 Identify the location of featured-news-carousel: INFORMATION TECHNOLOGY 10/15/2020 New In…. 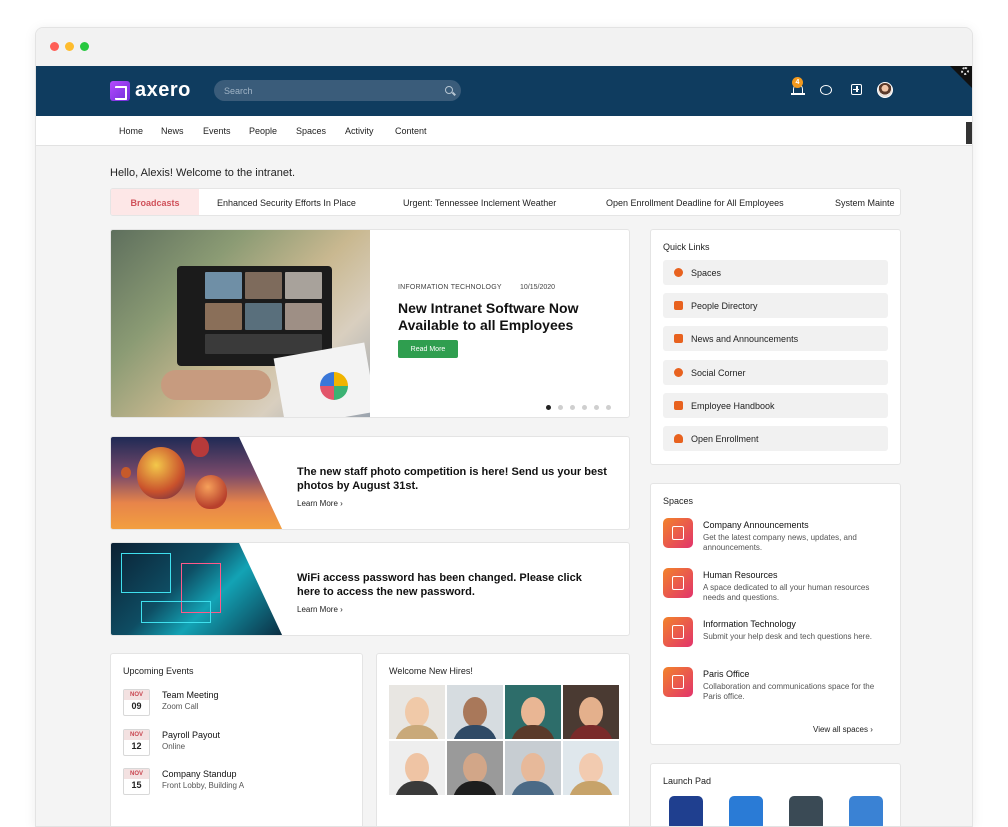
(370, 323).